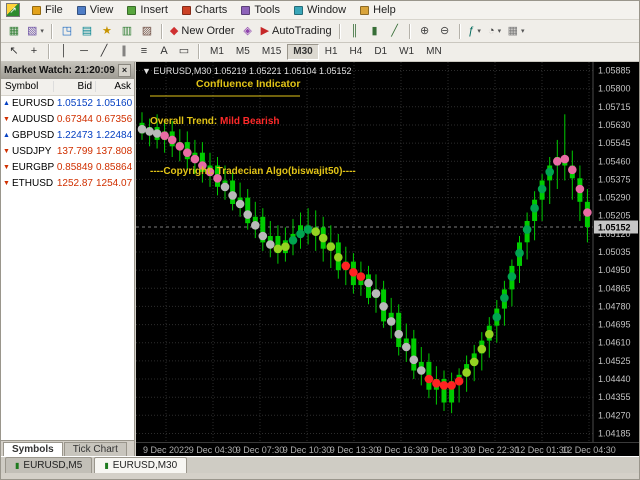 The image size is (640, 480). What do you see at coordinates (445, 31) in the screenshot?
I see `zoom-out-button: ⊖` at bounding box center [445, 31].